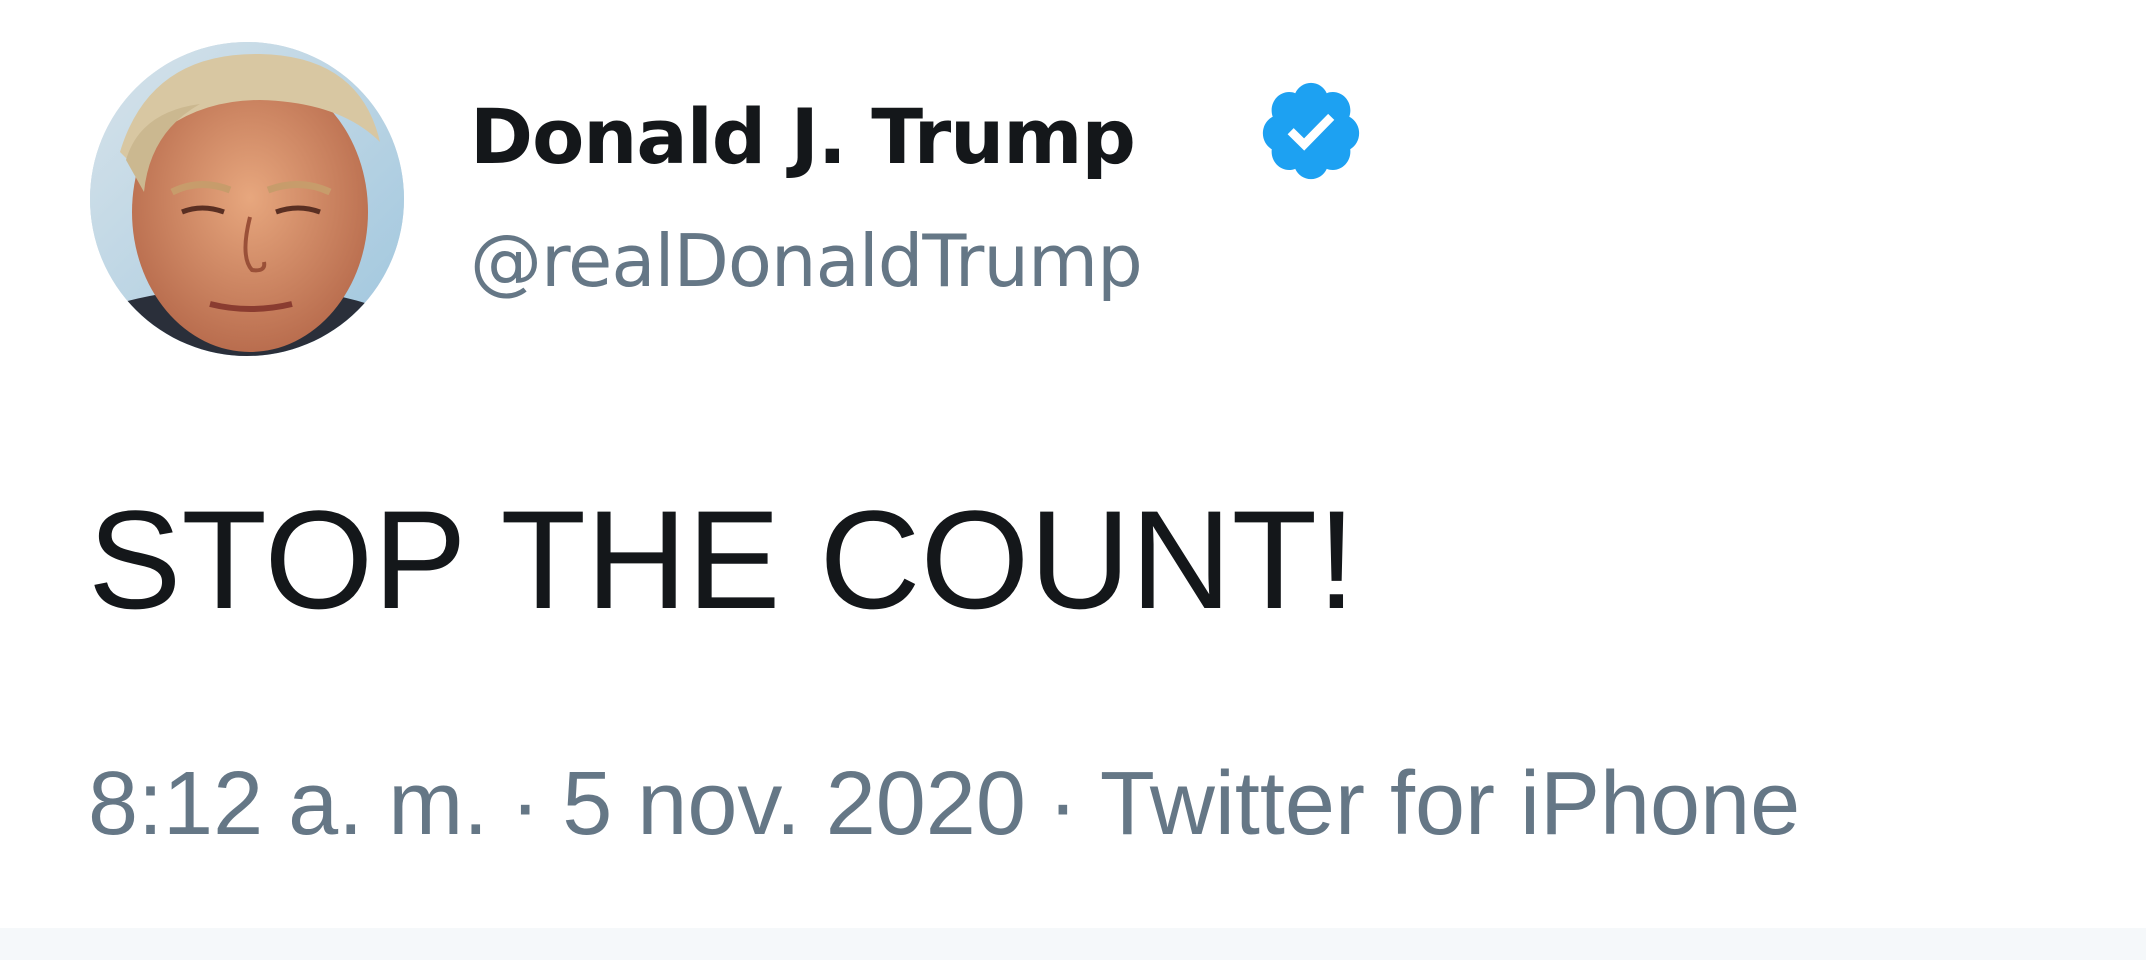 This screenshot has height=960, width=2146. I want to click on tweet-source: Twitter for iPhone, so click(1450, 804).